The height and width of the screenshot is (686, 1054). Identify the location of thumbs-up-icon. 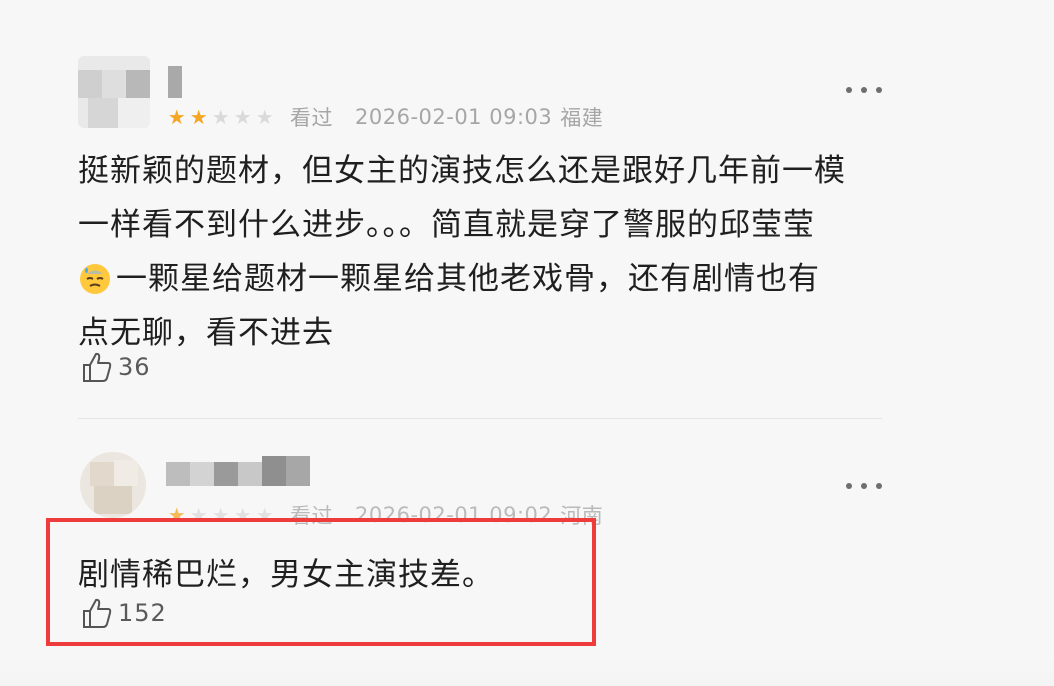
(97, 367).